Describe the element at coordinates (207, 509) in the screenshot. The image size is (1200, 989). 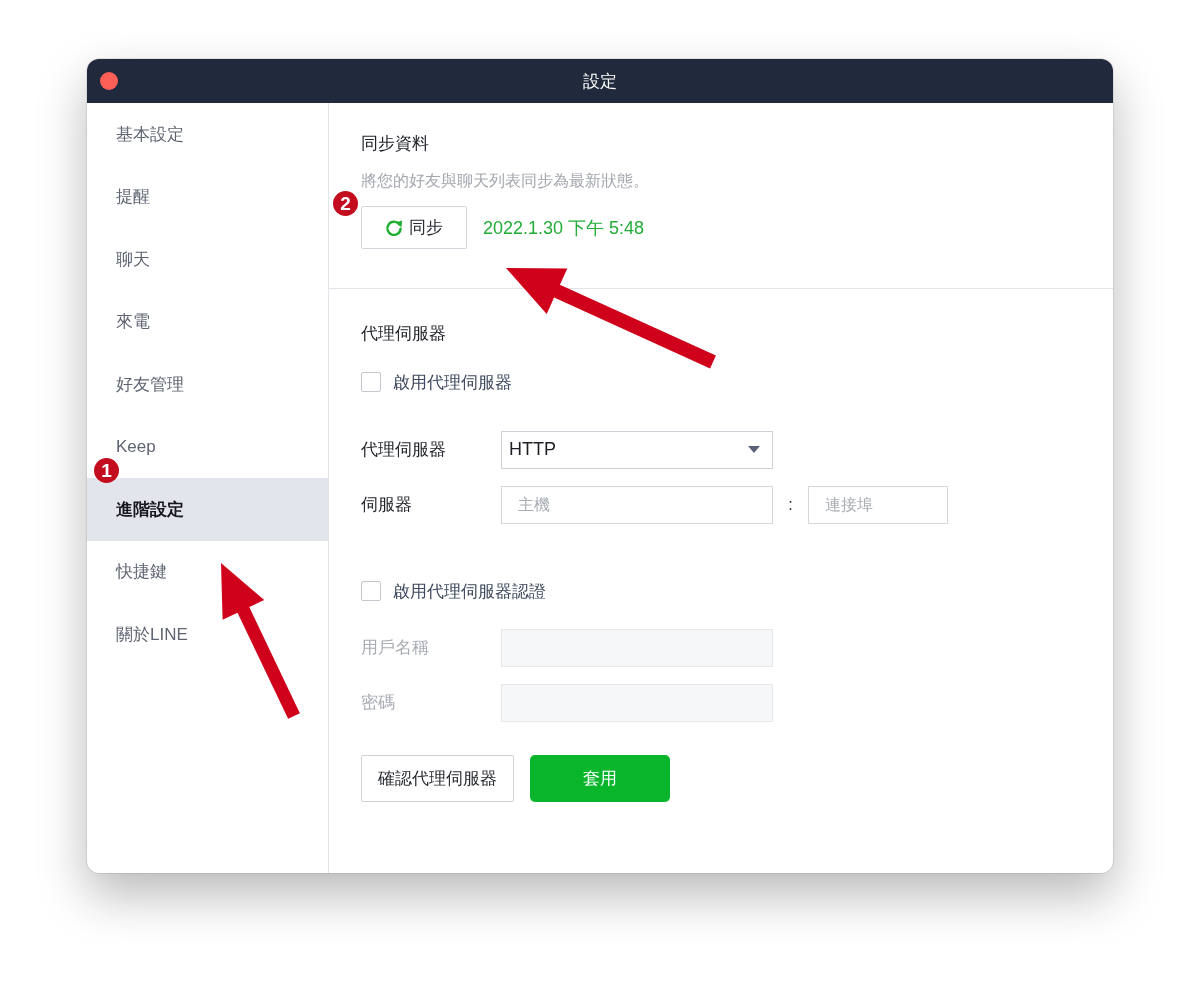
I see `sidebar-item: 進階設定` at that location.